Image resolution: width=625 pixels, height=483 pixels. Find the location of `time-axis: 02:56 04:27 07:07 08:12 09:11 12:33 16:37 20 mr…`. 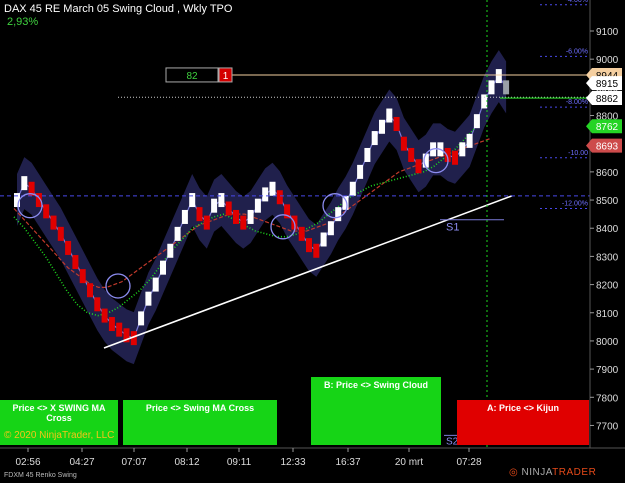

time-axis: 02:56 04:27 07:07 08:12 09:11 12:33 16:37 20 mr… is located at coordinates (312, 457).